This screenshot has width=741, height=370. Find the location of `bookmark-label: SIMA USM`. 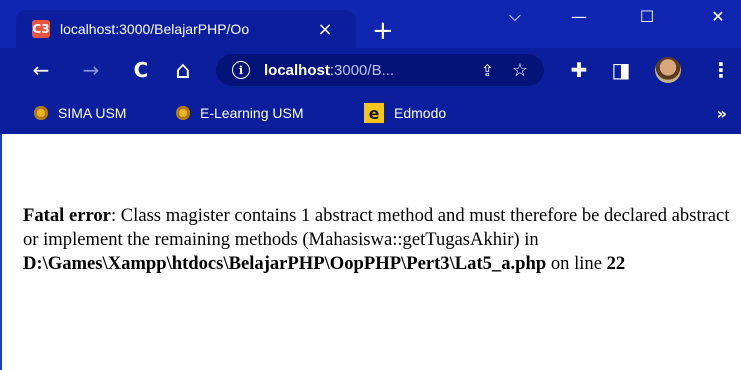

bookmark-label: SIMA USM is located at coordinates (92, 113).